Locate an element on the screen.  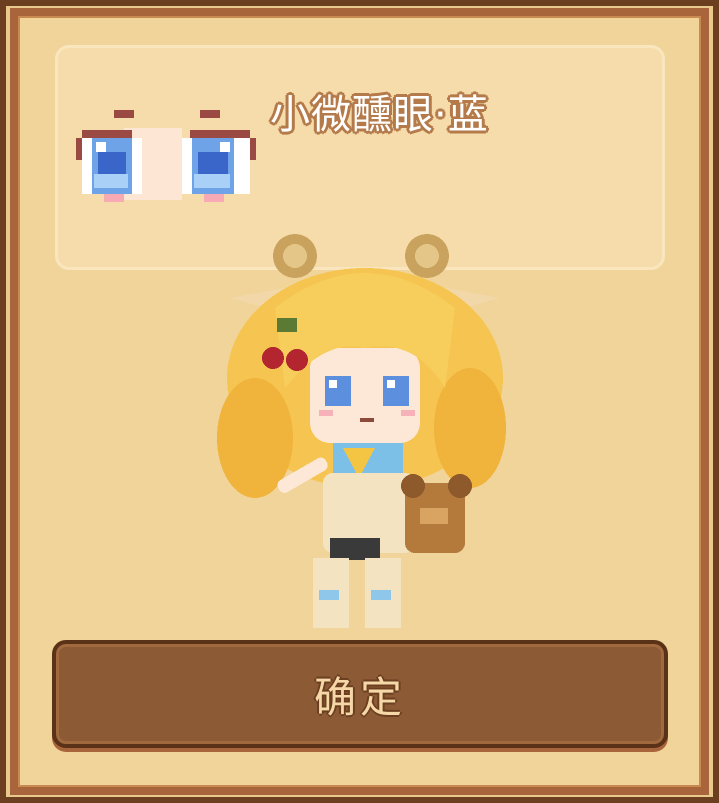
item-name: 小微醺眼·蓝 is located at coordinates (379, 115).